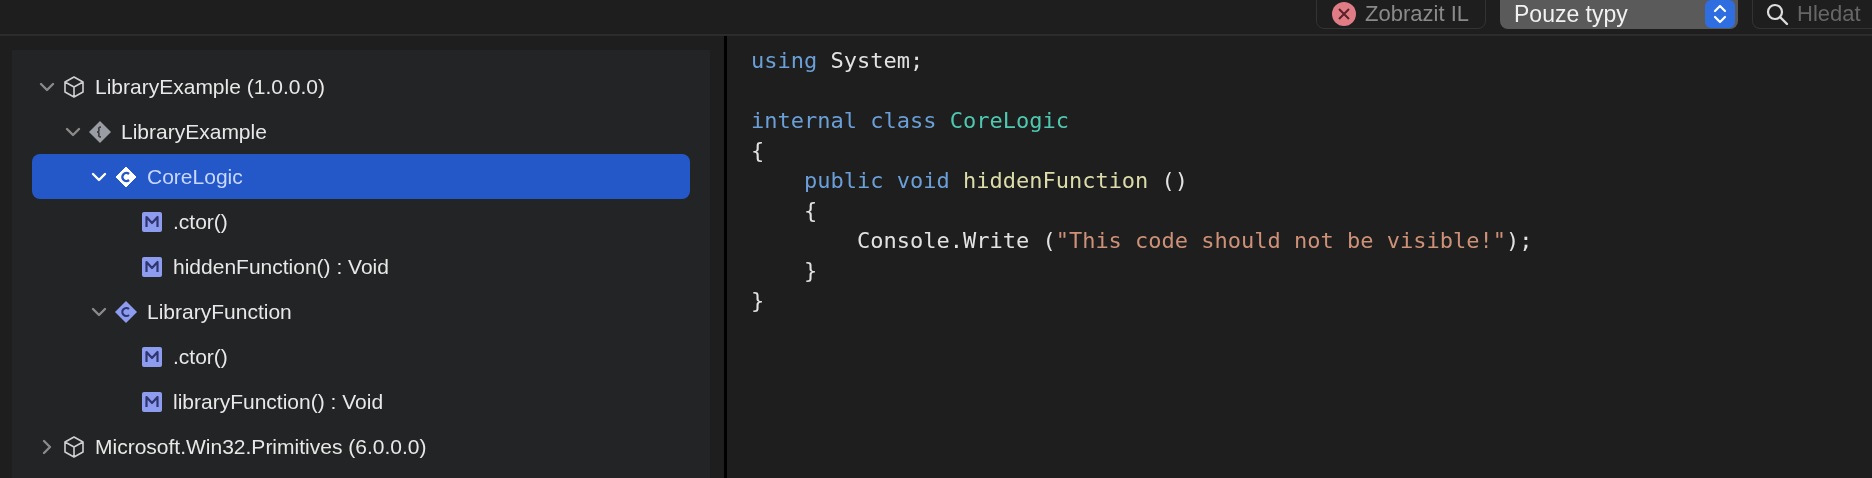  Describe the element at coordinates (361, 446) in the screenshot. I see `tree-item: Microsoft.Win32.Primitives (6.0.0.0)` at that location.